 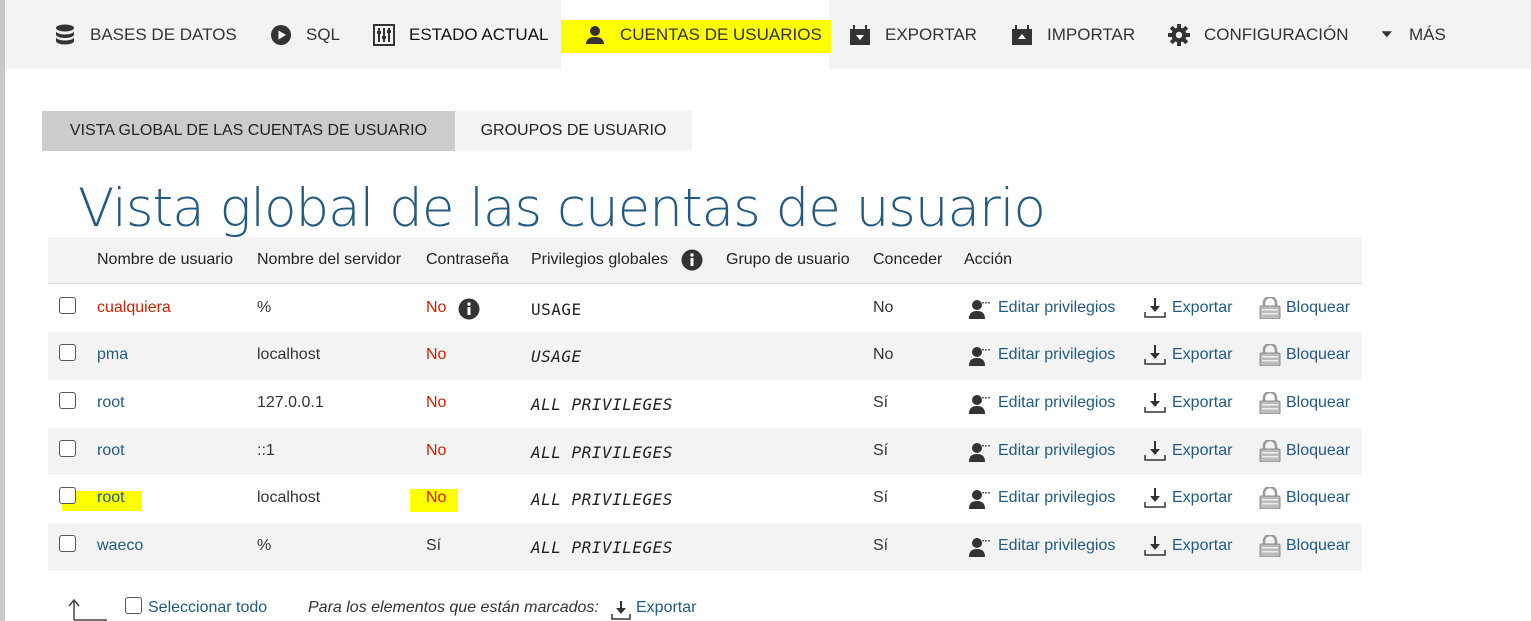 What do you see at coordinates (264, 307) in the screenshot?
I see `row-host: %` at bounding box center [264, 307].